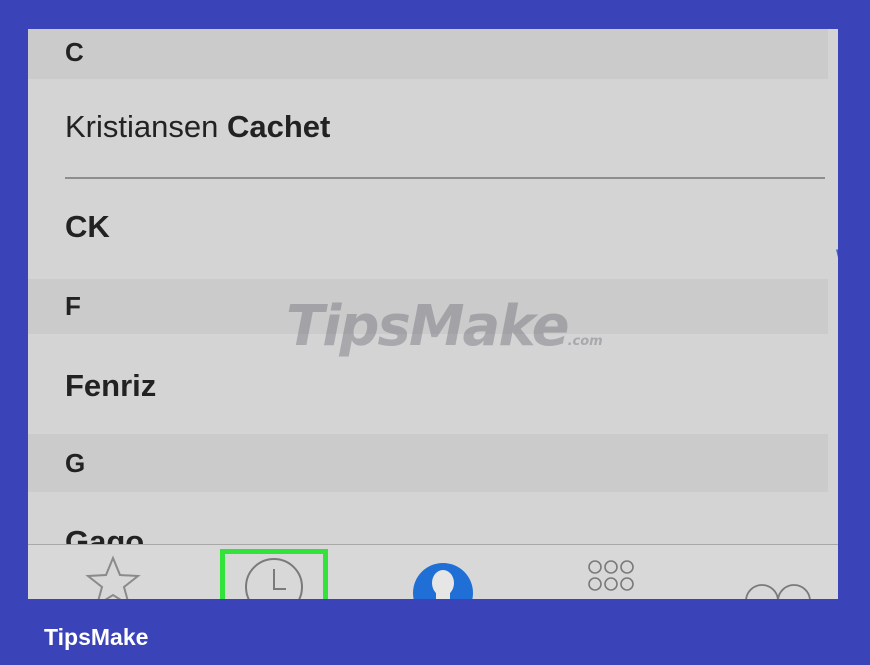 The width and height of the screenshot is (870, 665). Describe the element at coordinates (75, 463) in the screenshot. I see `section-label: G` at that location.